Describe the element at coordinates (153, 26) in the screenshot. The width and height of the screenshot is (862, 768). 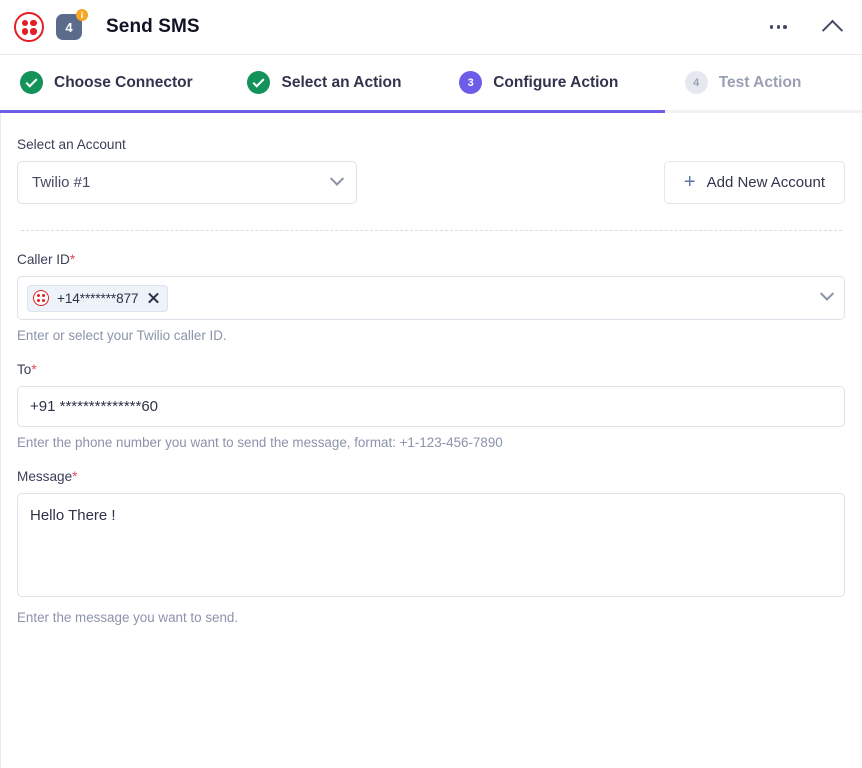
I see `page-title: Send SMS` at that location.